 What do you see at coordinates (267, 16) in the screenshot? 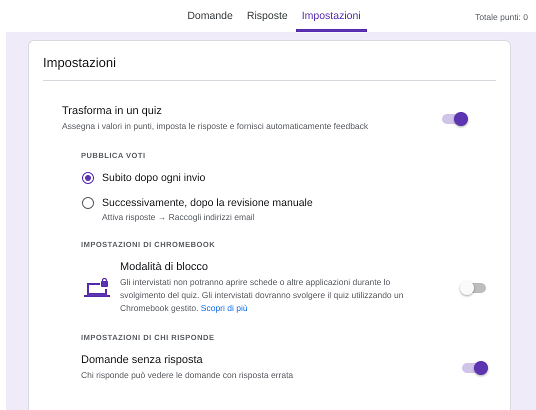
I see `tab: Risposte` at bounding box center [267, 16].